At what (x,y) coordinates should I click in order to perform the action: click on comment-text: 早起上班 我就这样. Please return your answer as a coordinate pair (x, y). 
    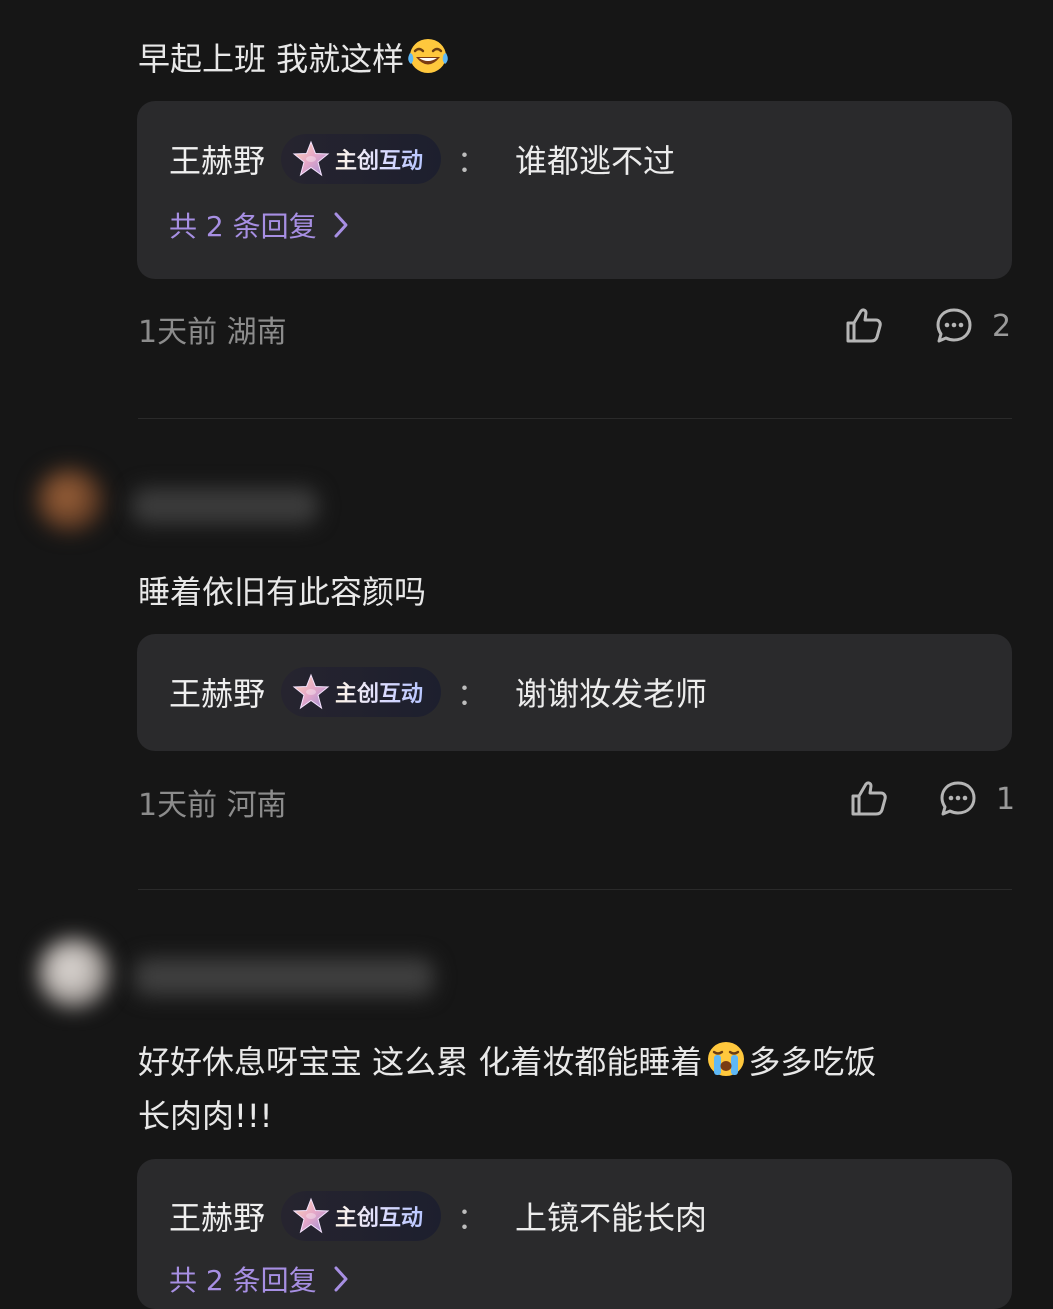
    Looking at the image, I should click on (294, 59).